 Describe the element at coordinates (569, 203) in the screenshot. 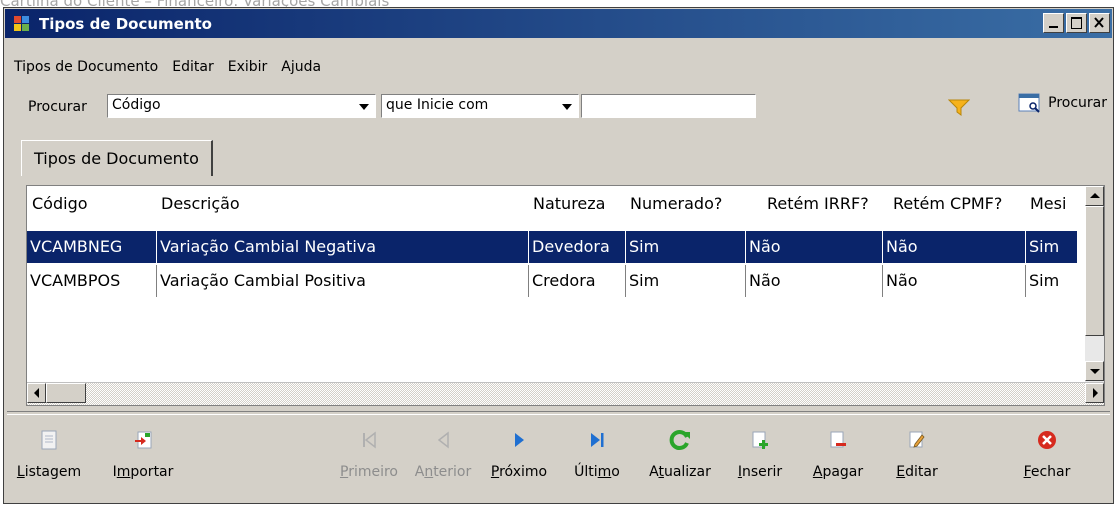

I see `column-header-natureza: Natureza` at that location.